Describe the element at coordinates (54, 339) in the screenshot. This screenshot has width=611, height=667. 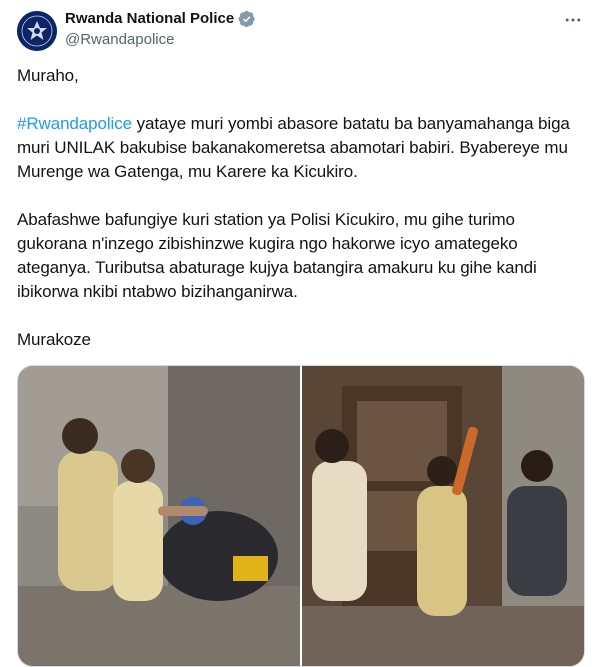
I see `tweet-closing: Murakoze` at that location.